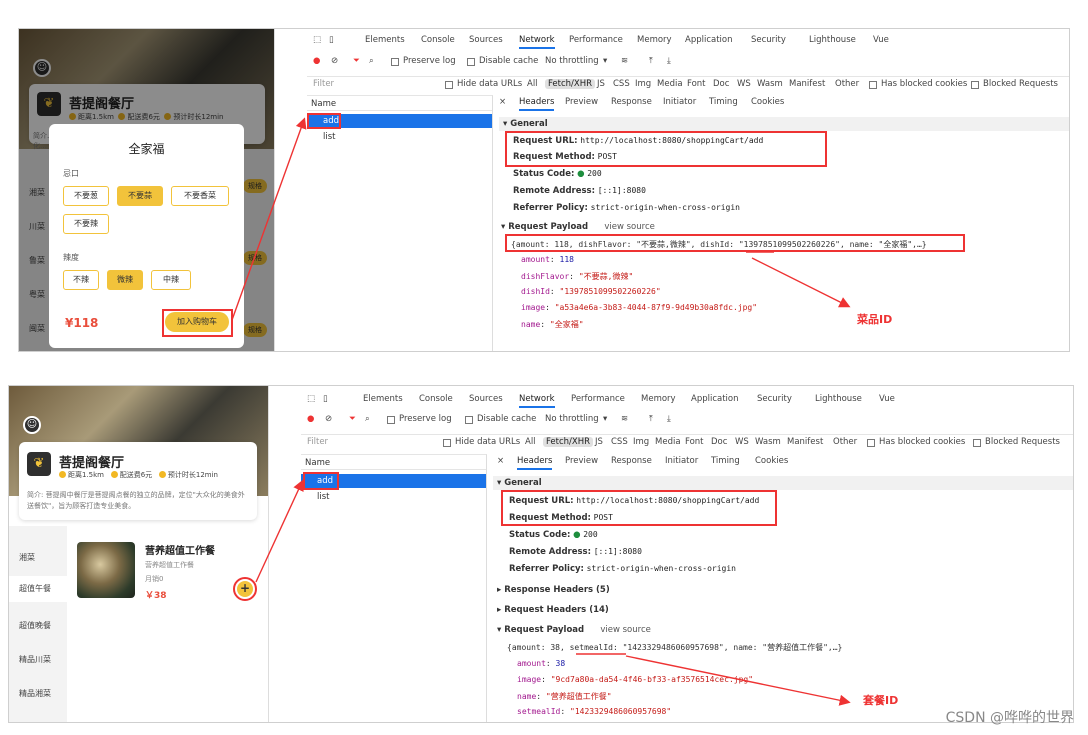 This screenshot has height=735, width=1088. I want to click on tab-sources: Sources, so click(486, 399).